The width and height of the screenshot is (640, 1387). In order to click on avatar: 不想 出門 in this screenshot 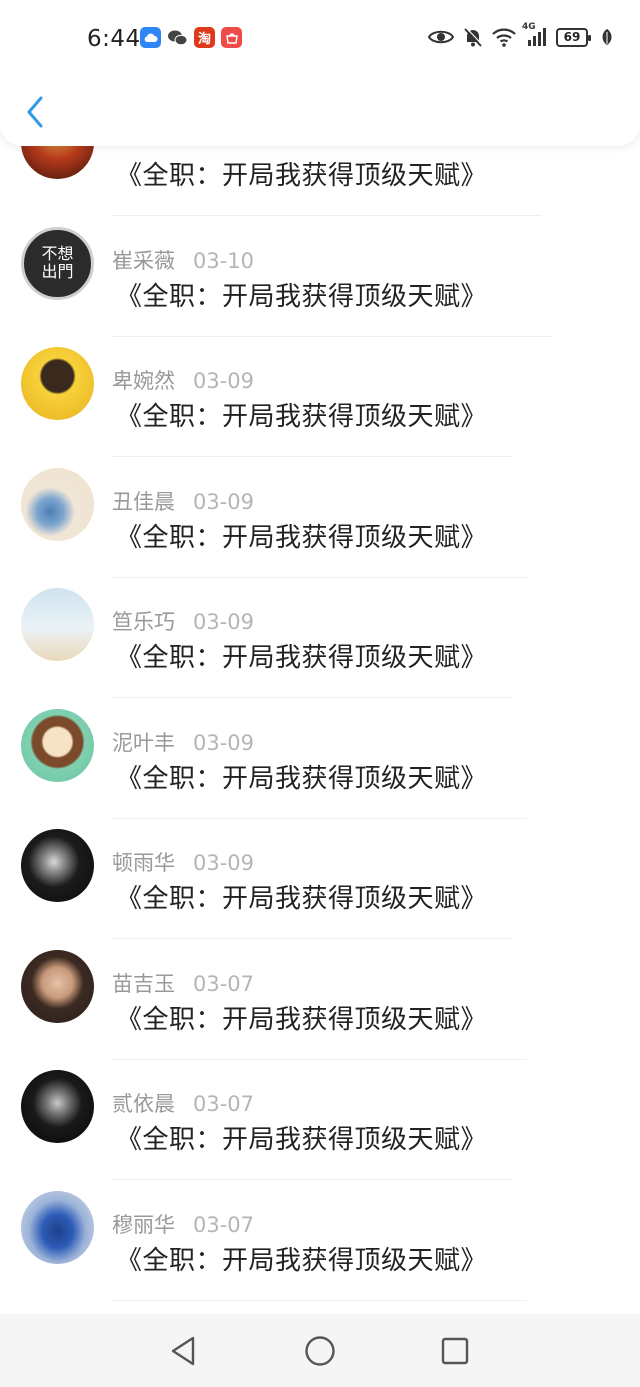, I will do `click(57, 263)`.